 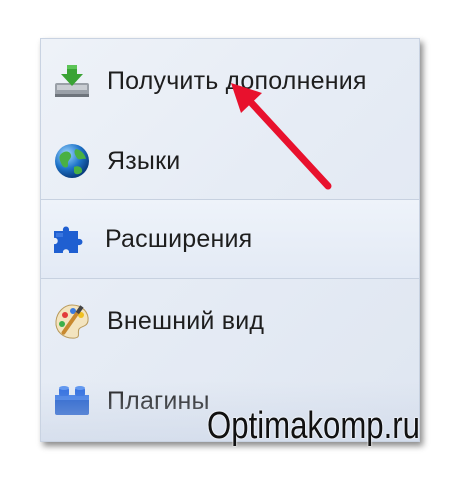 I want to click on menu-item-label: Языки, so click(x=144, y=160).